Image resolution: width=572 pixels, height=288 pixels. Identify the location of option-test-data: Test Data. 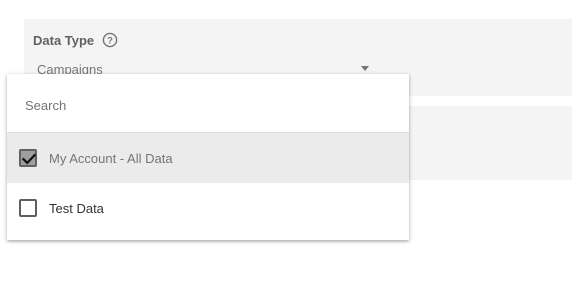
(208, 208).